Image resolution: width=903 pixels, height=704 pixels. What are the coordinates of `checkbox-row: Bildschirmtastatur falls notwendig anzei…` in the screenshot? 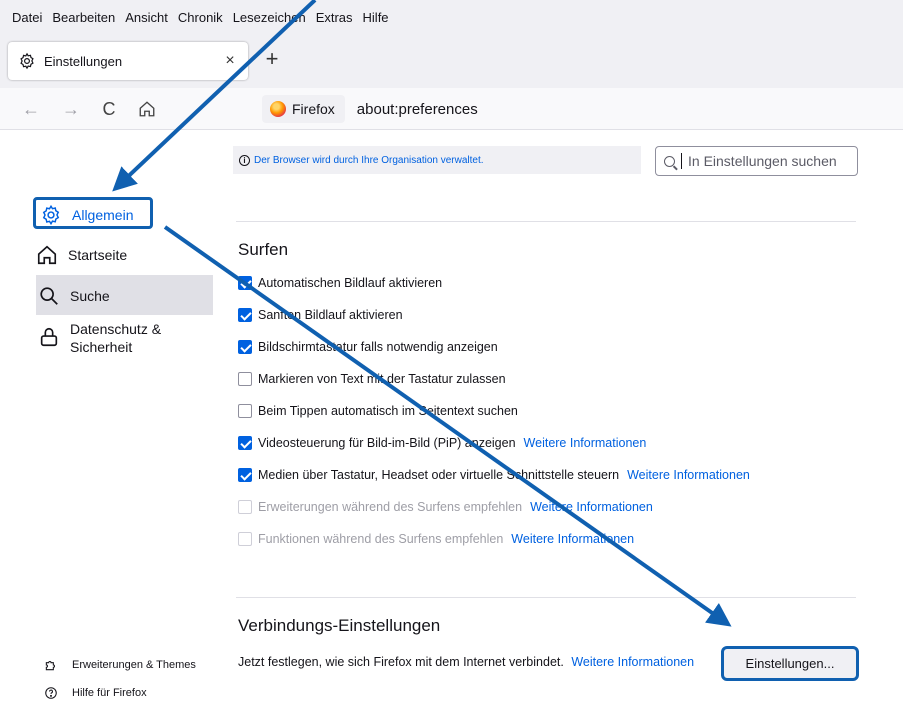 It's located at (368, 347).